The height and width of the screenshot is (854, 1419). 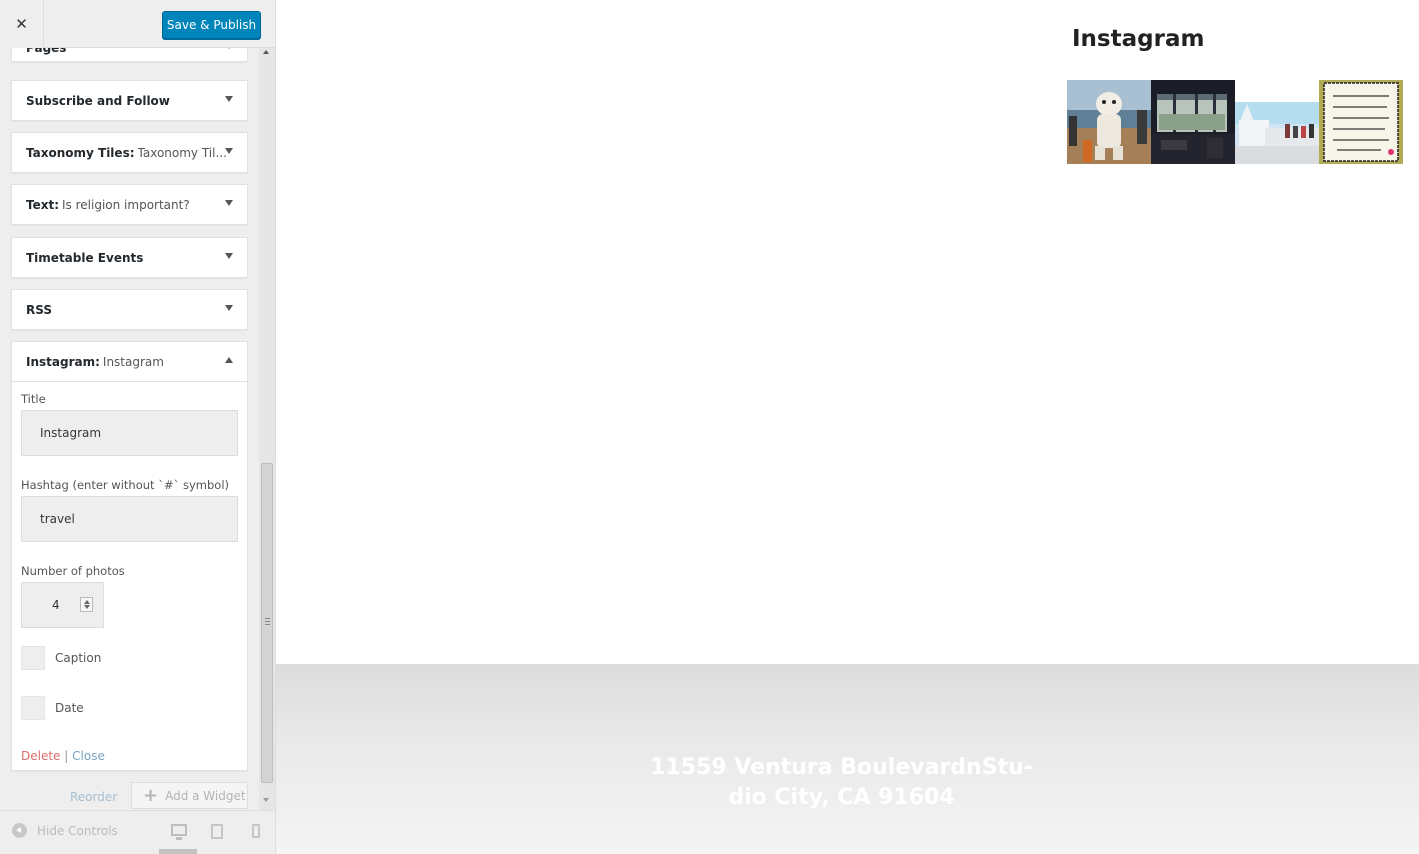 I want to click on instagram-heading: Instagram, so click(x=1138, y=39).